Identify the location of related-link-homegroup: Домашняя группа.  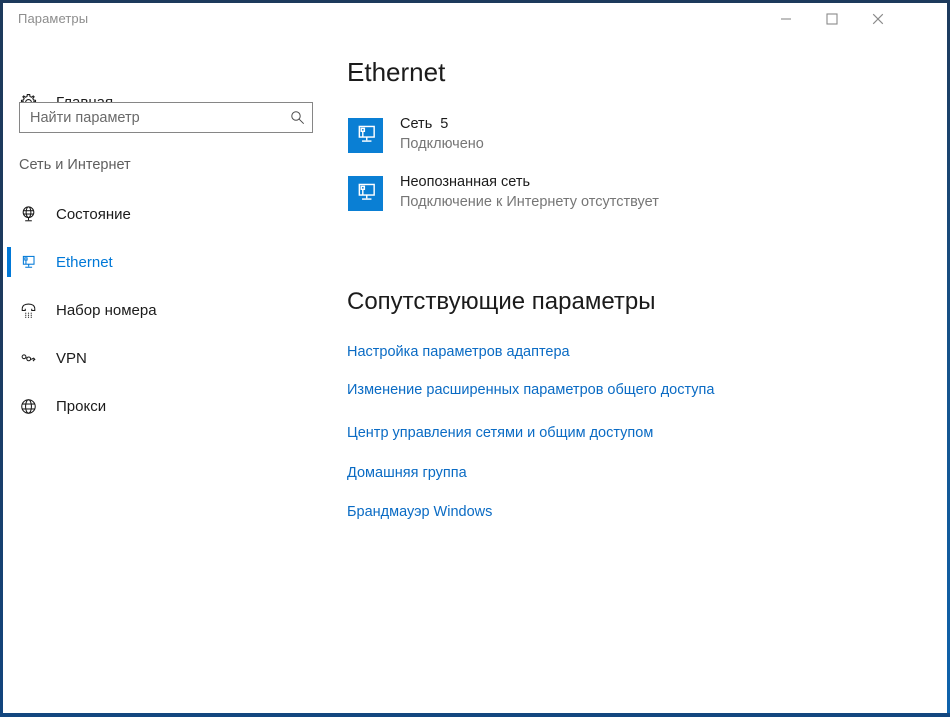
(407, 473).